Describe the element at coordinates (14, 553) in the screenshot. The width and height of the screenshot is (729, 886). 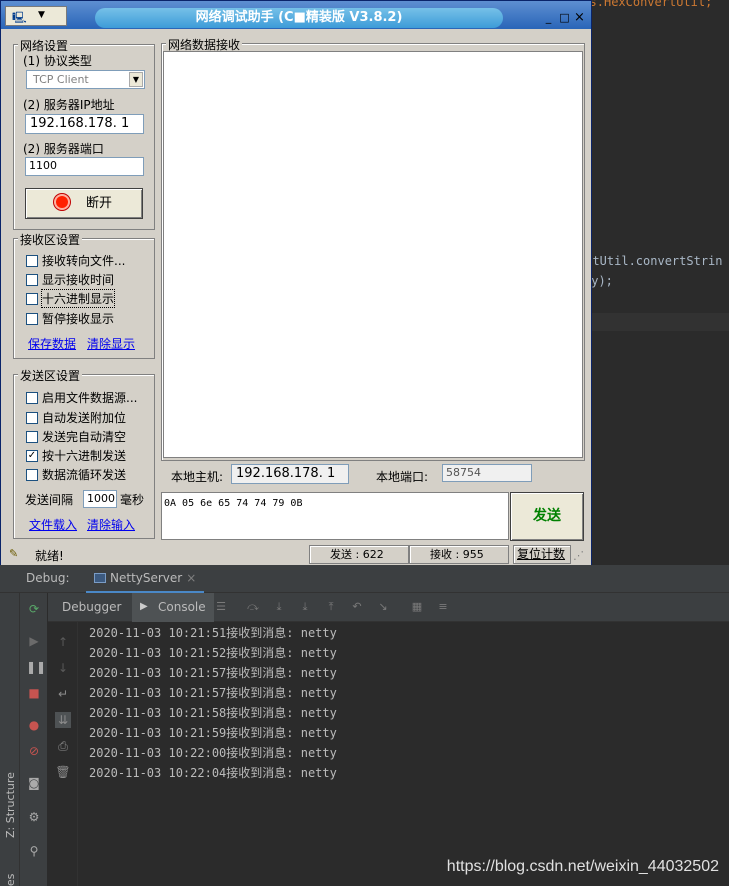
I see `status-icon: ✎` at that location.